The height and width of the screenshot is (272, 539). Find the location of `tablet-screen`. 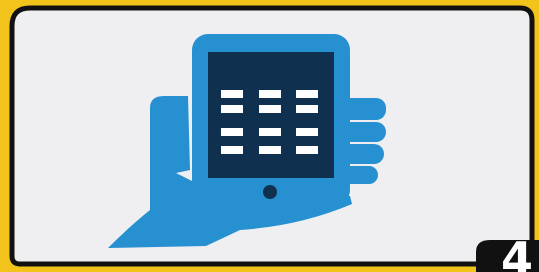

tablet-screen is located at coordinates (271, 115).